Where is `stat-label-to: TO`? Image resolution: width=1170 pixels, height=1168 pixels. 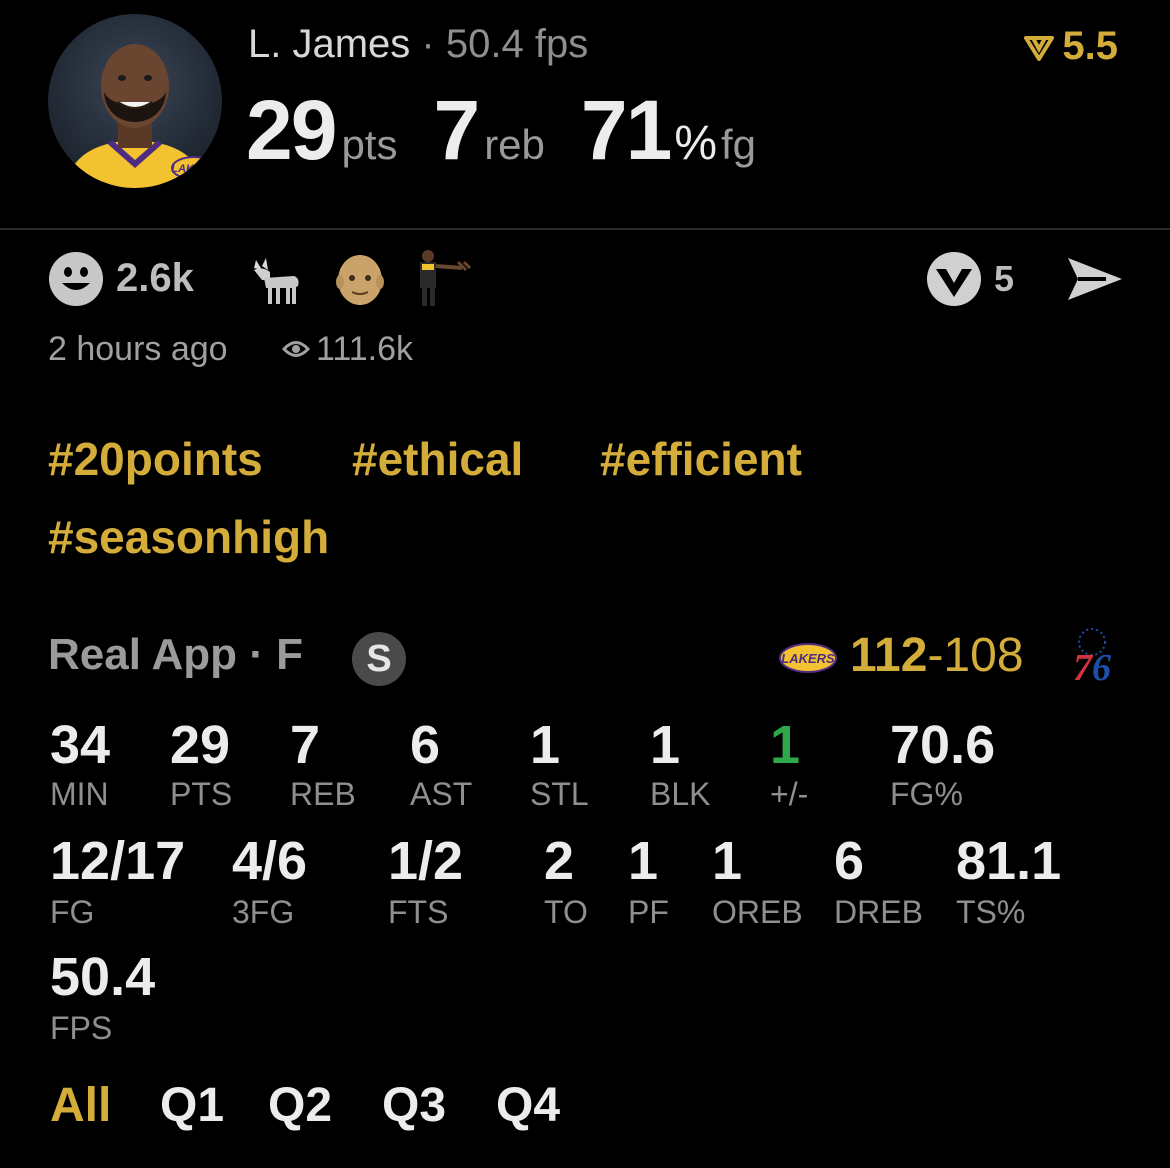 stat-label-to: TO is located at coordinates (566, 912).